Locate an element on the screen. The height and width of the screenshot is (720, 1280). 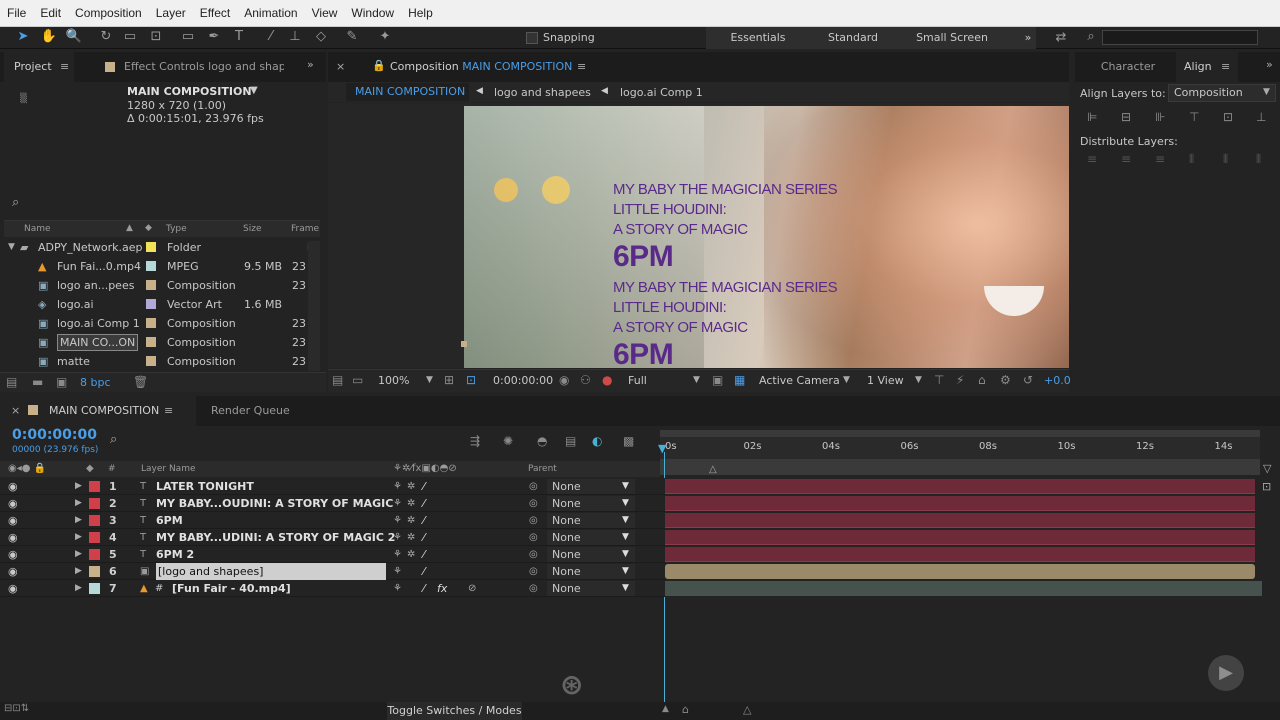
resolution-dropdown: Full is located at coordinates (637, 380).